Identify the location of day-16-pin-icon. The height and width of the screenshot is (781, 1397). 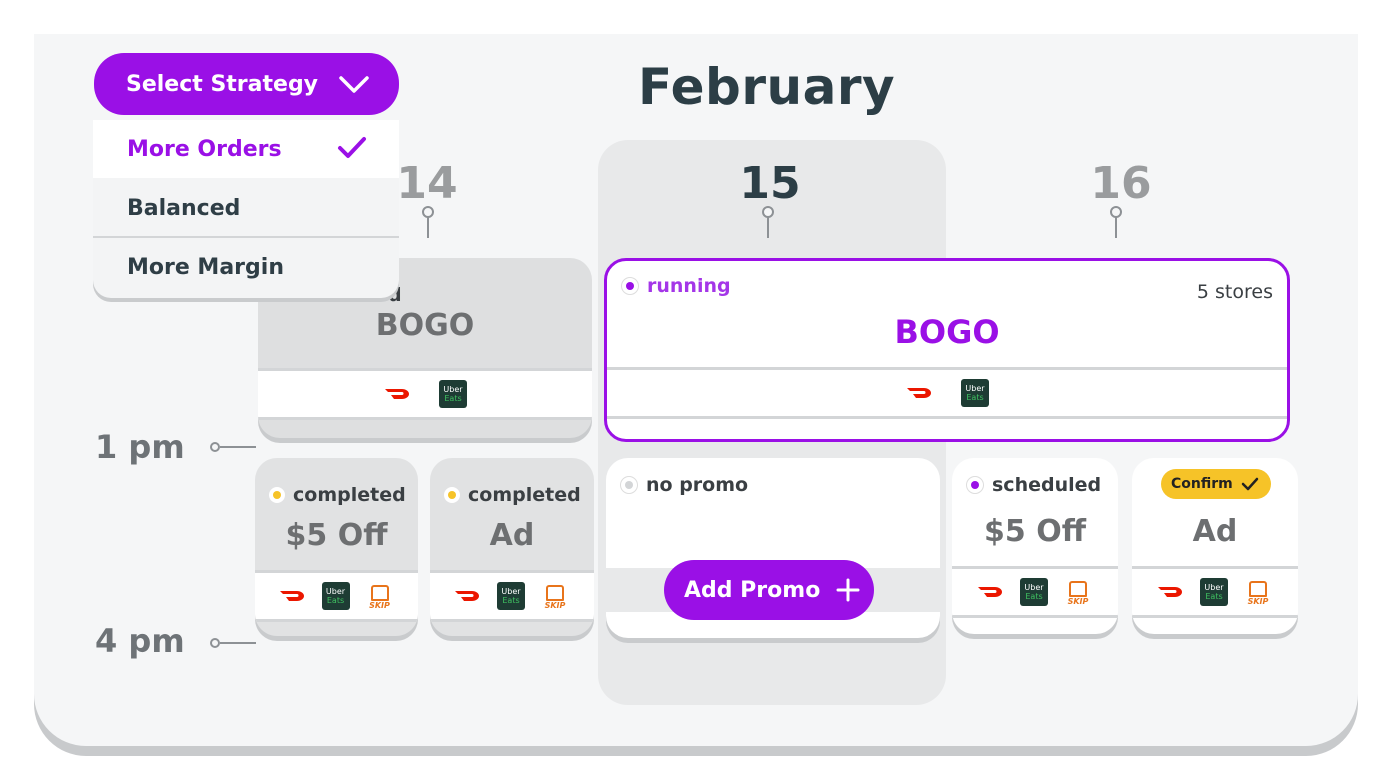
(1116, 222).